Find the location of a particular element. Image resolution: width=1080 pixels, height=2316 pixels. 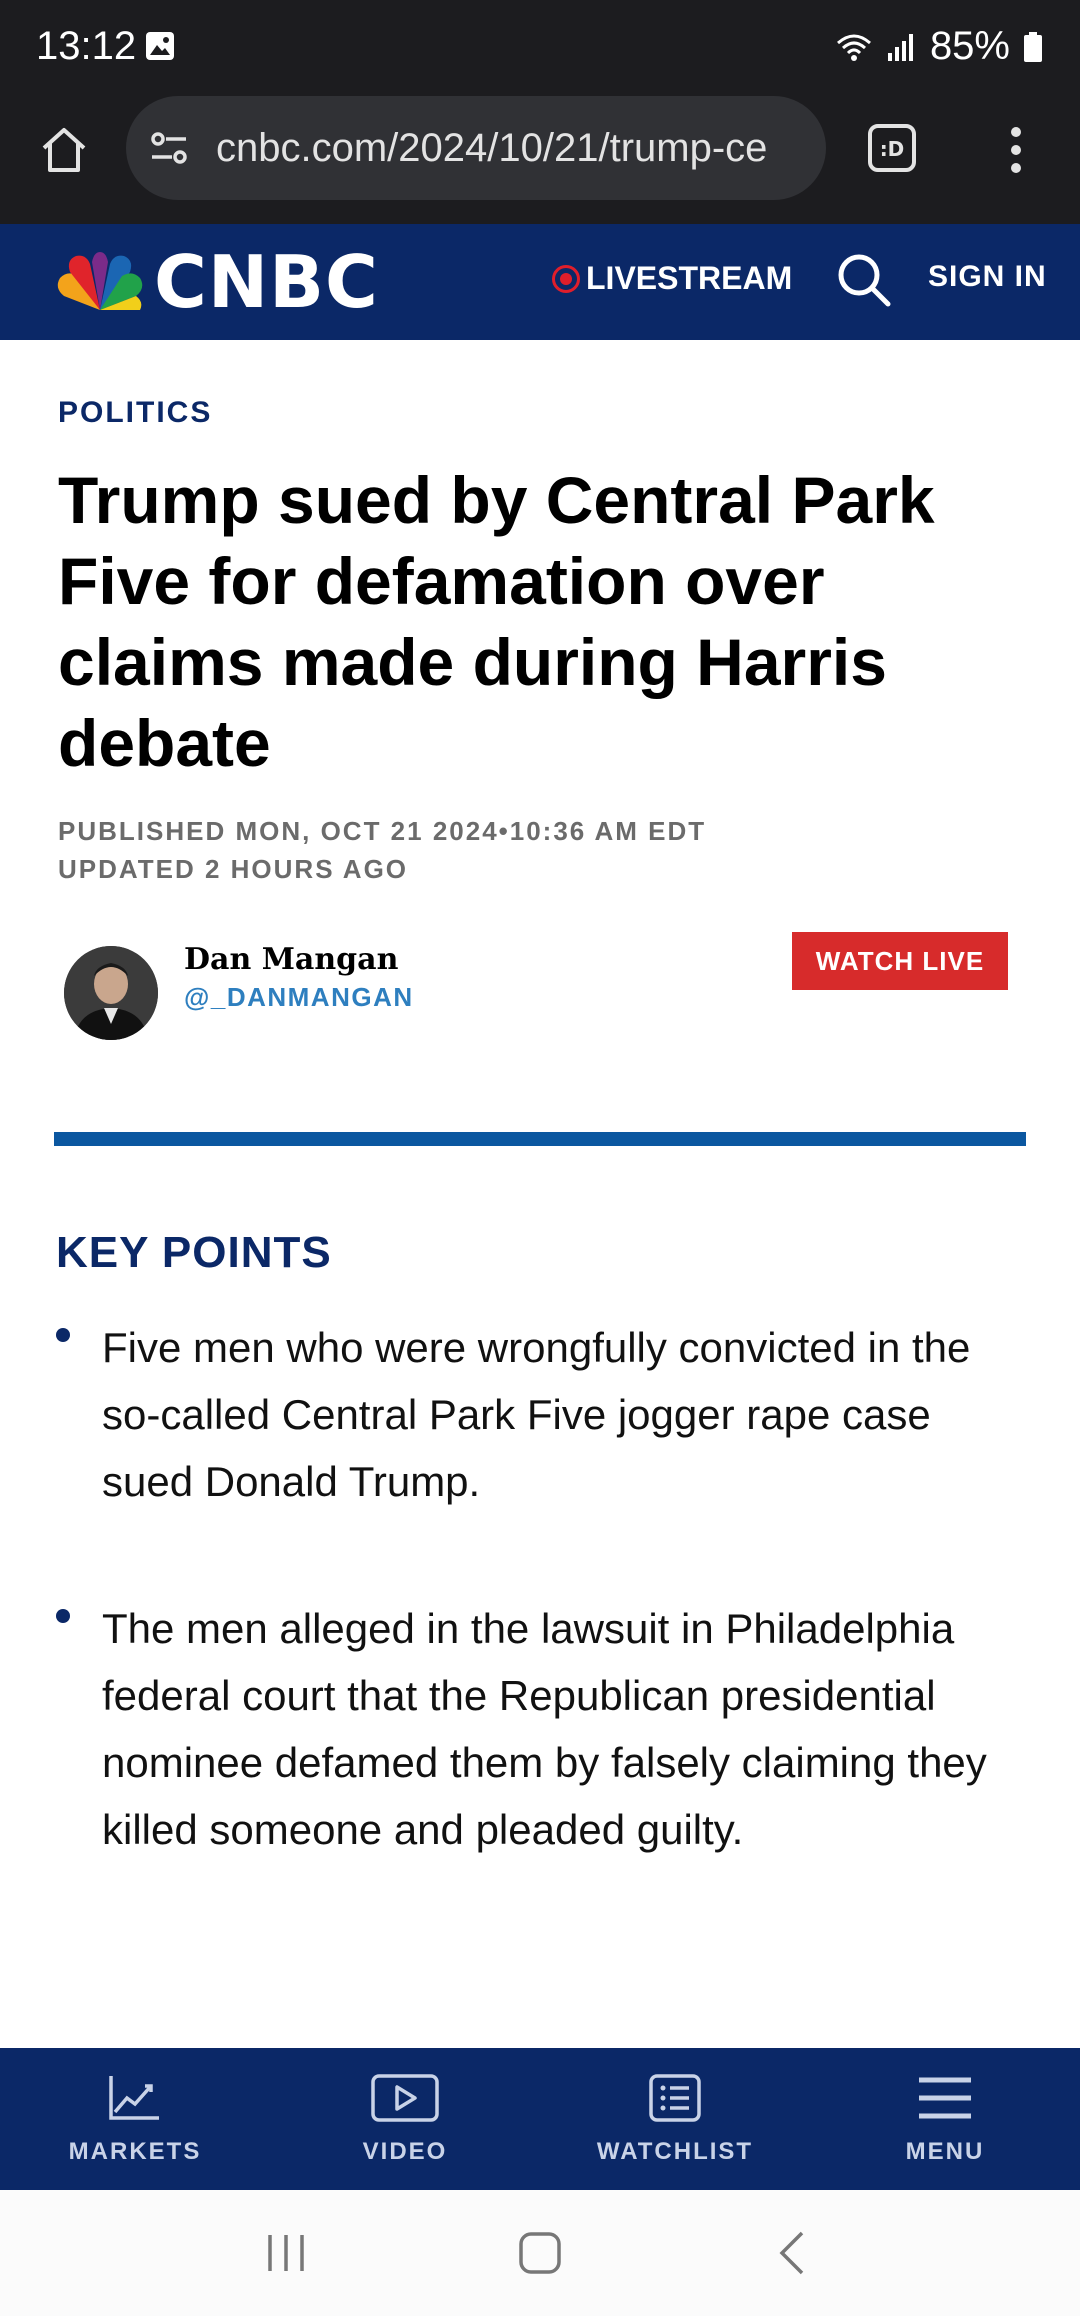

cnbc-wordmark: CNBC is located at coordinates (266, 282).